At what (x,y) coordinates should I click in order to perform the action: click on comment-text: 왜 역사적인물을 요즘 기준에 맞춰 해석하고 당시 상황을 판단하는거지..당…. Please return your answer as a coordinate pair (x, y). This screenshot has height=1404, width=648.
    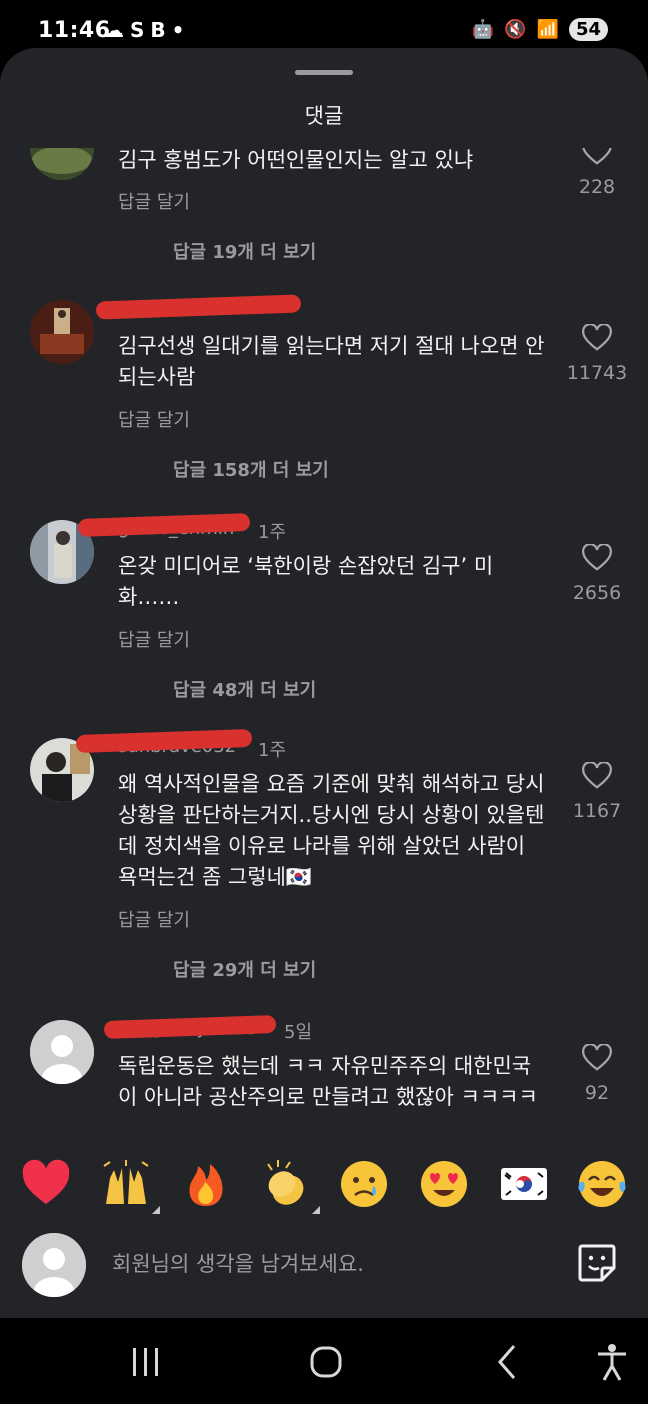
    Looking at the image, I should click on (331, 830).